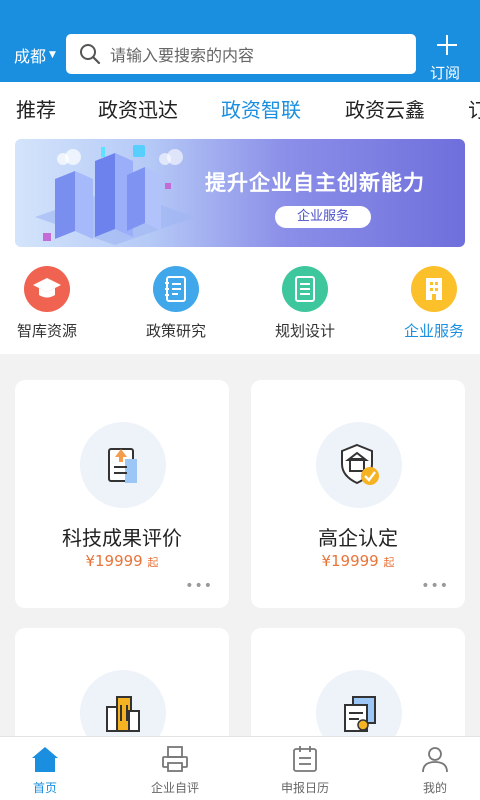  Describe the element at coordinates (447, 58) in the screenshot. I see `subscribe-button: 订阅` at that location.